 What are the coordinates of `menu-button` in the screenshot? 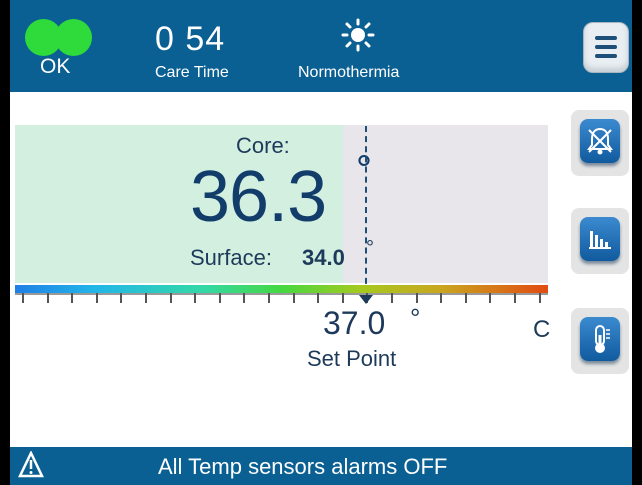 It's located at (606, 47).